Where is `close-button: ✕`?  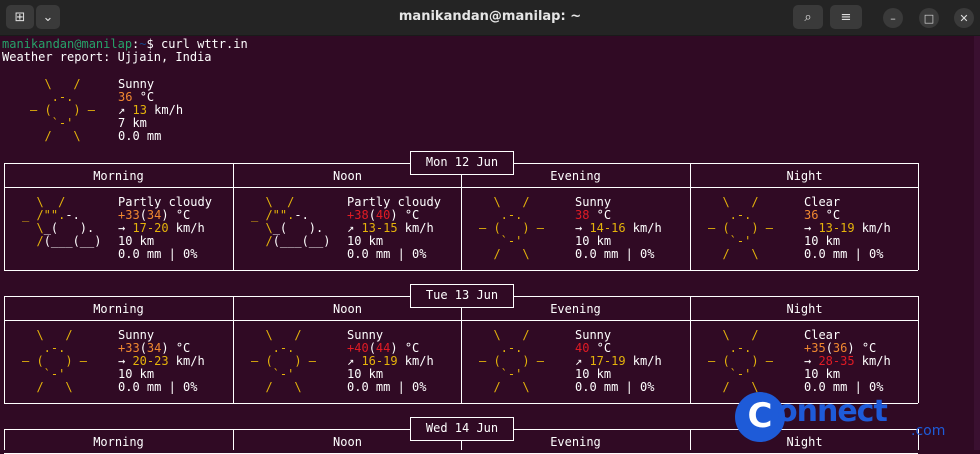
close-button: ✕ is located at coordinates (964, 18).